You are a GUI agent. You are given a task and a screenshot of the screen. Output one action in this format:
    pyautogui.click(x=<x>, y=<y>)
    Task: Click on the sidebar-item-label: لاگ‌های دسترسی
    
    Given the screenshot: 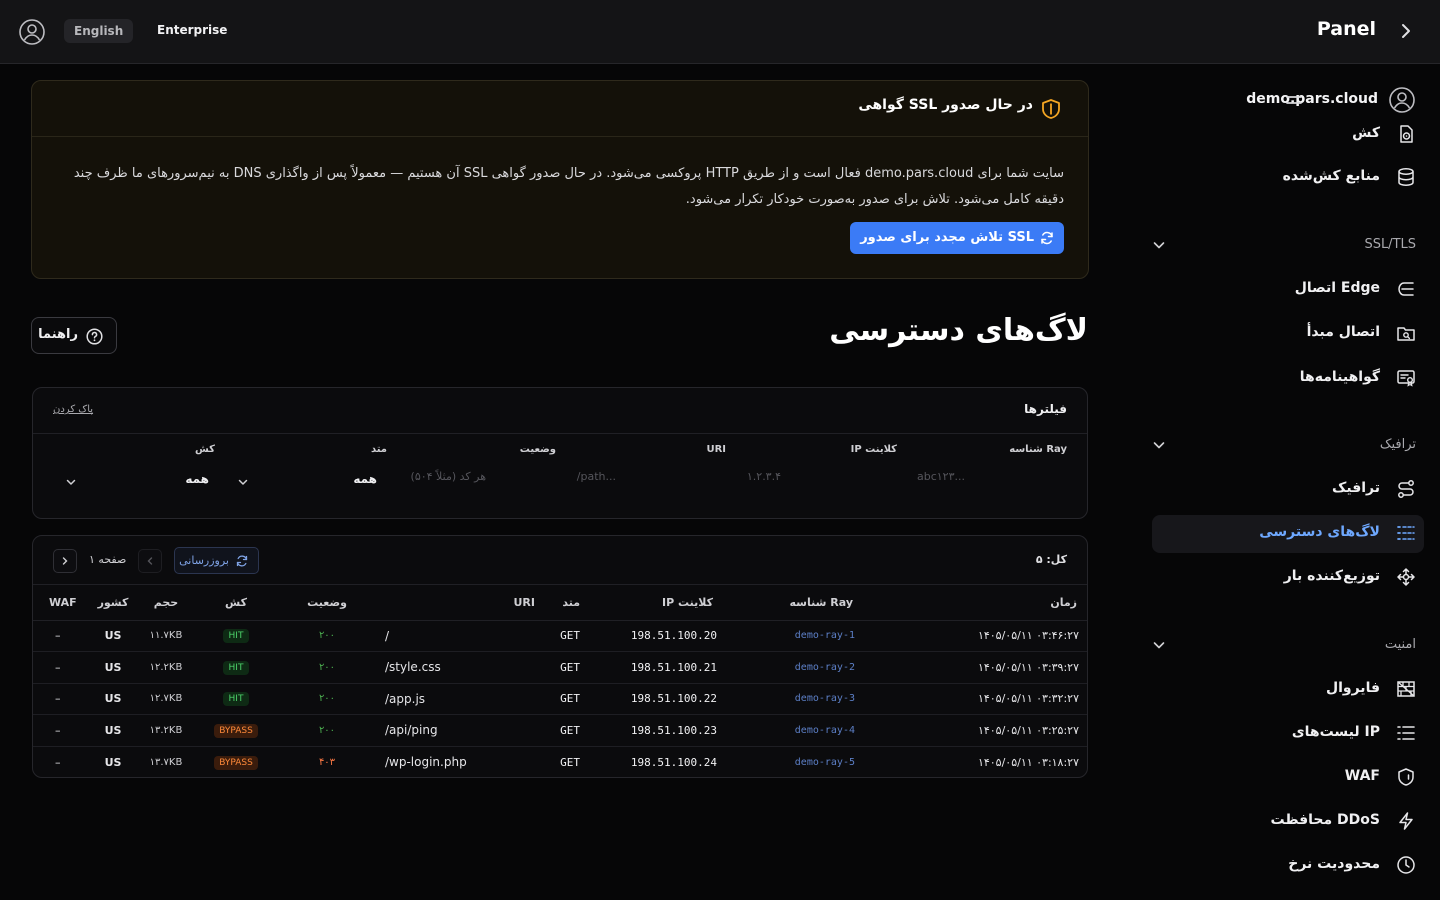 What is the action you would take?
    pyautogui.click(x=1319, y=532)
    